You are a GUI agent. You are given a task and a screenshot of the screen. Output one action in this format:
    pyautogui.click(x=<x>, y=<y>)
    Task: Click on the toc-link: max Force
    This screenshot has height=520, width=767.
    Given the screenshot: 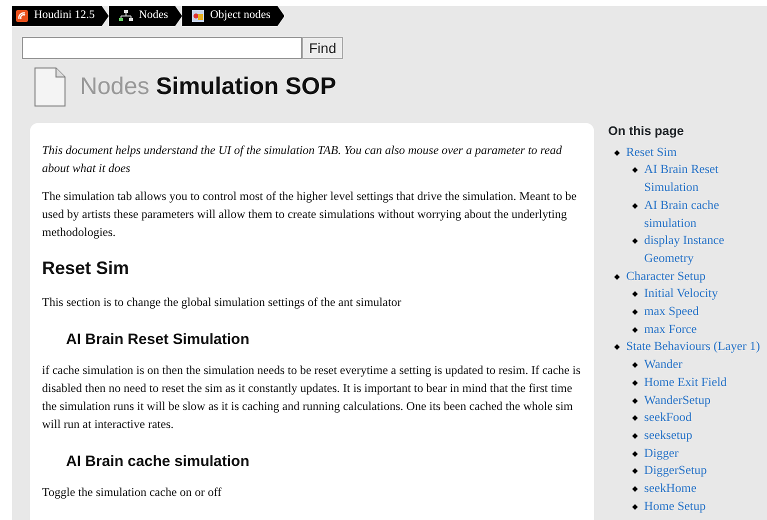 What is the action you would take?
    pyautogui.click(x=705, y=329)
    